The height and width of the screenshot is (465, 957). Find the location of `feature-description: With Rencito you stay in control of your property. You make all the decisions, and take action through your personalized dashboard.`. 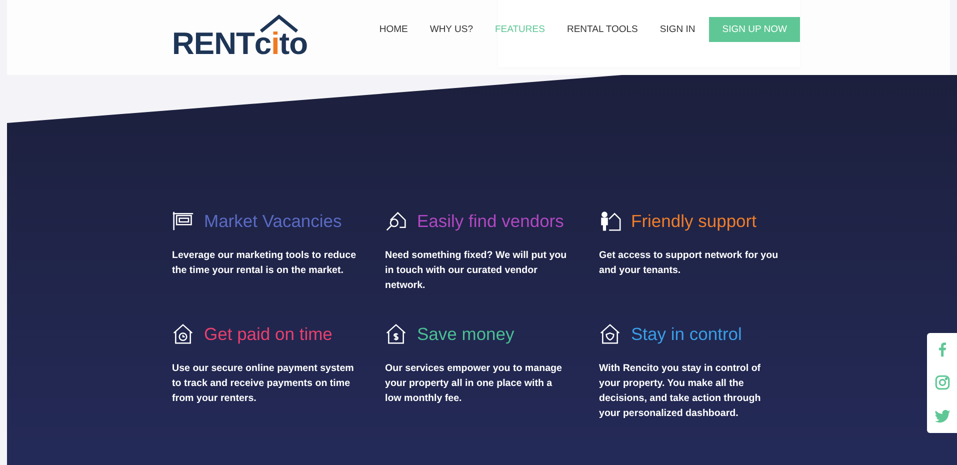

feature-description: With Rencito you stay in control of your property. You make all the decisions, and take action through your personalized dashboard. is located at coordinates (680, 391).